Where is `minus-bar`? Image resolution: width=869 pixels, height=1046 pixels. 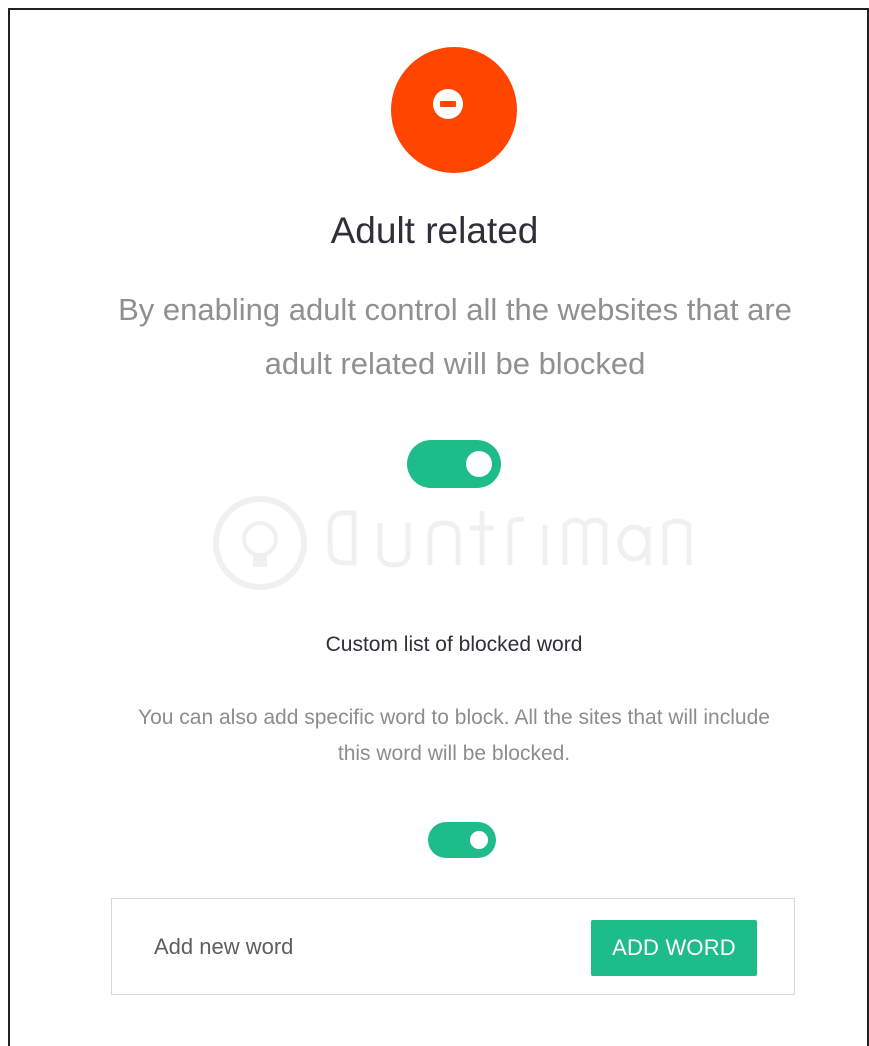 minus-bar is located at coordinates (448, 104).